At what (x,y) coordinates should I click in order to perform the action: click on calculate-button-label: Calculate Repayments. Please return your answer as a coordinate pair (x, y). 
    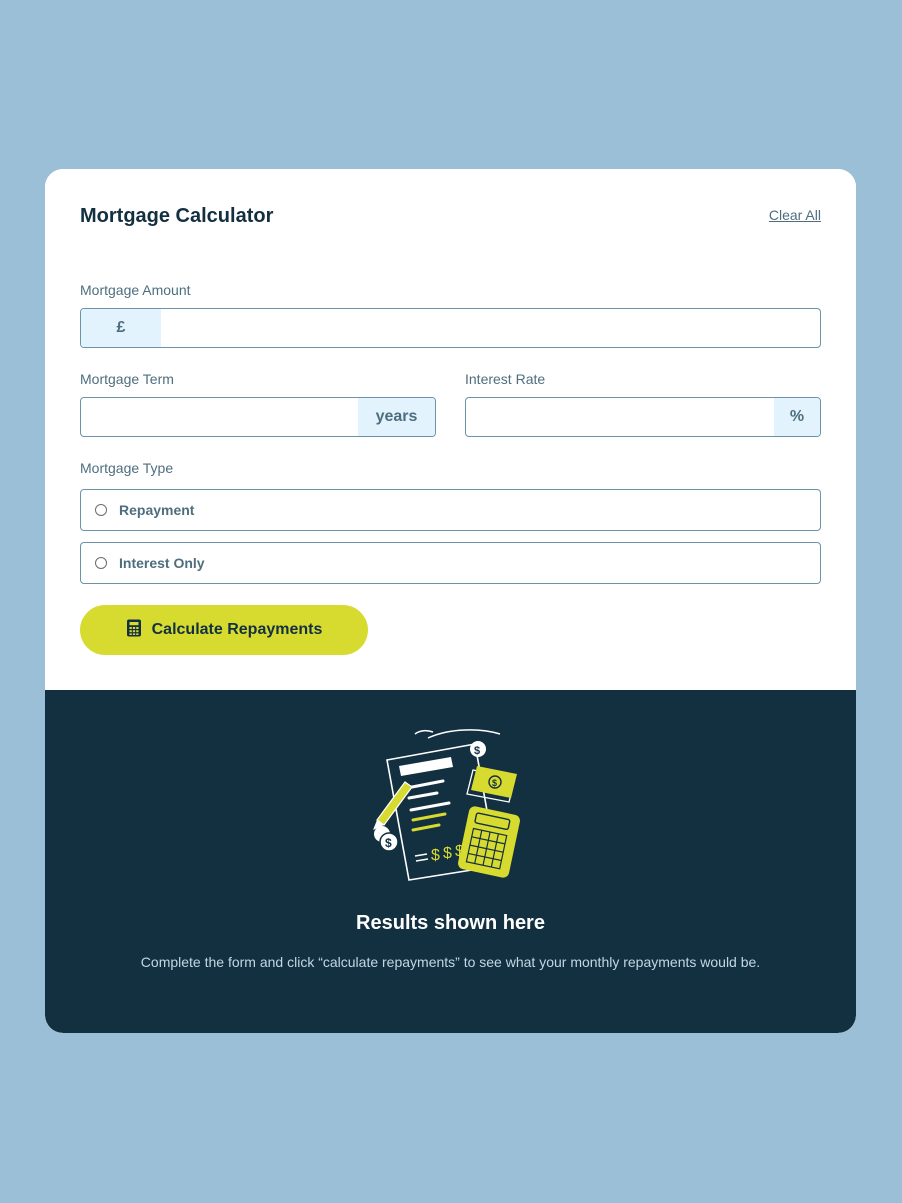
    Looking at the image, I should click on (237, 629).